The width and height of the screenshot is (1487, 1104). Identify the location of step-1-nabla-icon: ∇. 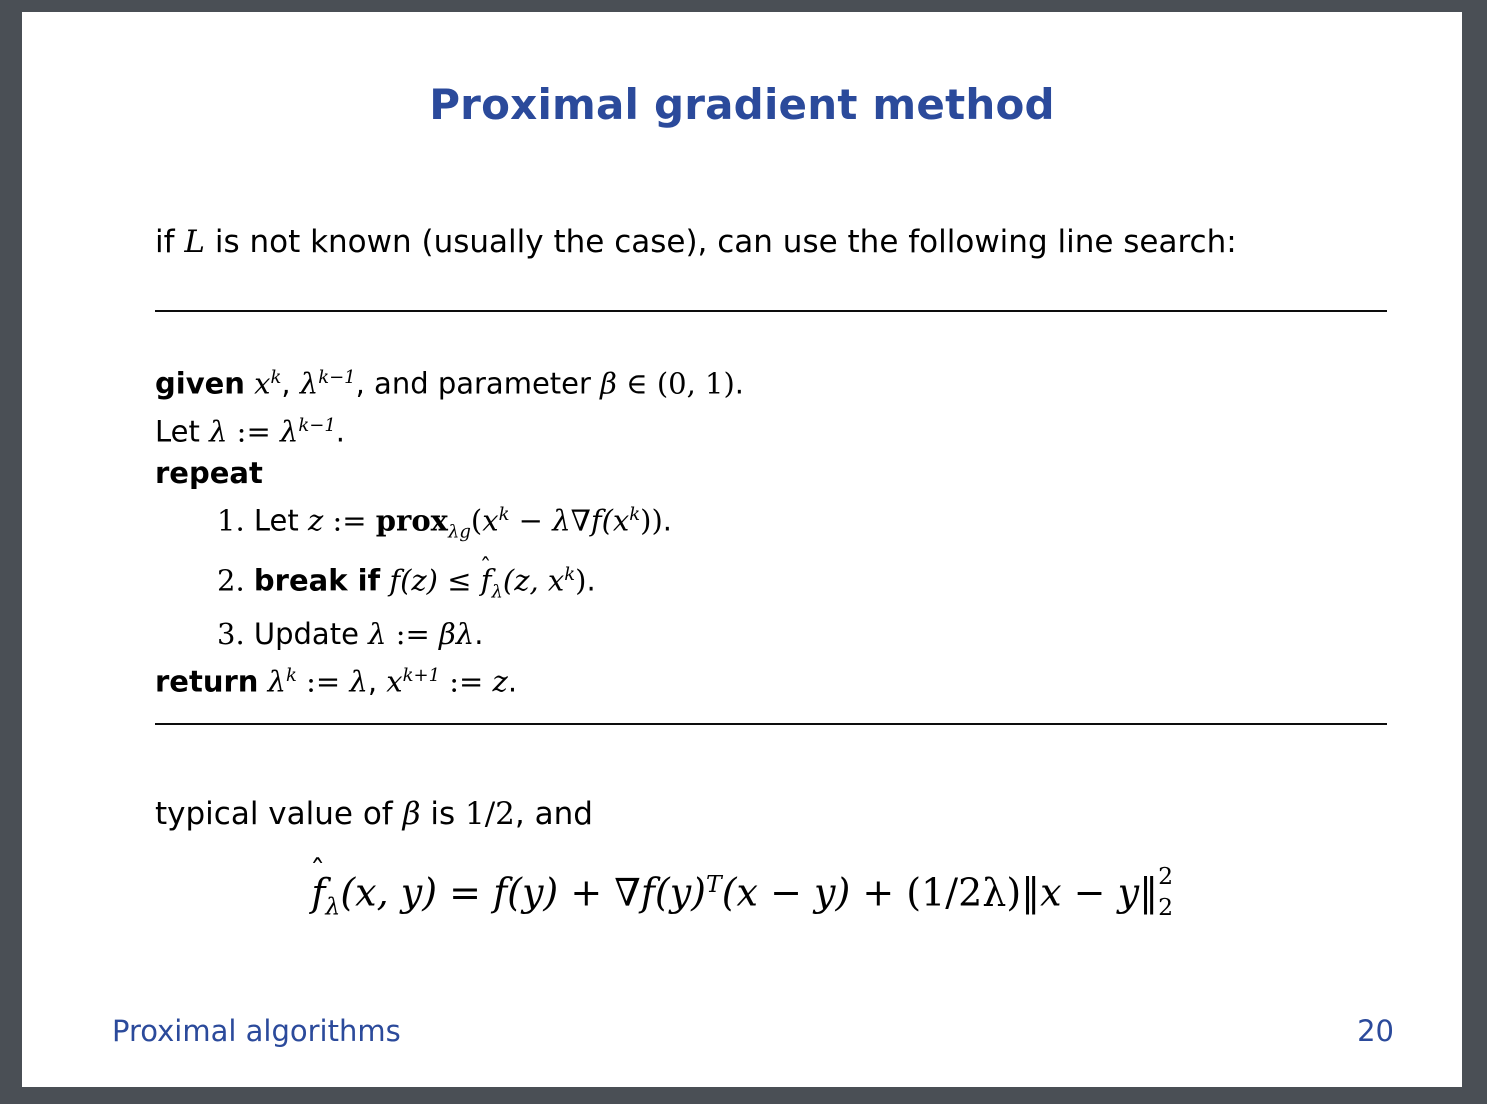
(580, 520).